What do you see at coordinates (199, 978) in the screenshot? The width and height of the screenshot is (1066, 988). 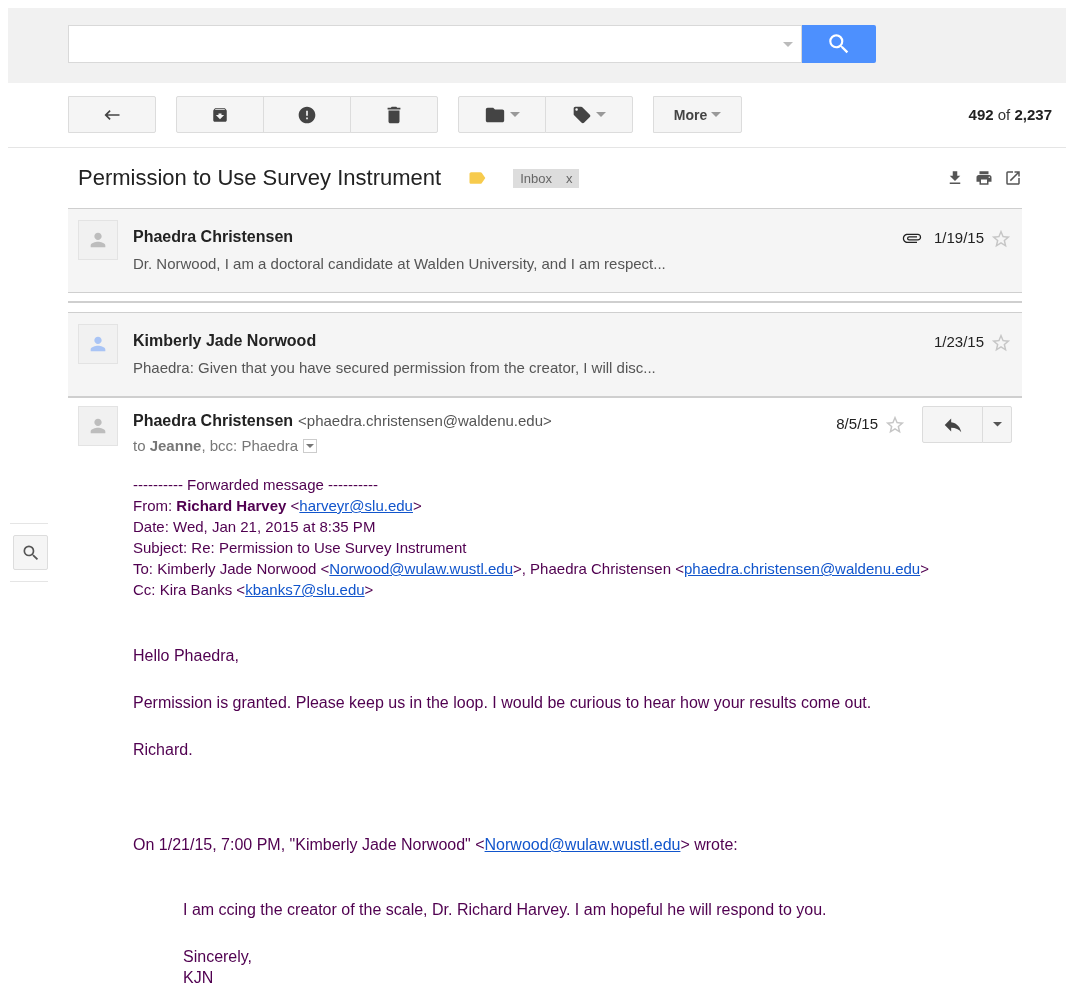 I see `message-line: KJN` at bounding box center [199, 978].